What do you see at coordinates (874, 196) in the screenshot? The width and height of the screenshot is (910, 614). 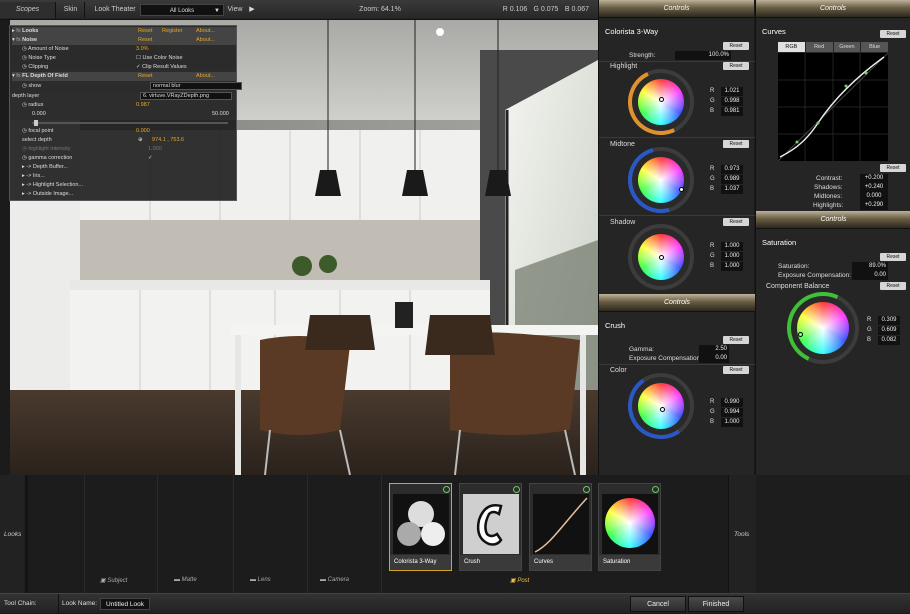 I see `midtones-value: 0.000` at bounding box center [874, 196].